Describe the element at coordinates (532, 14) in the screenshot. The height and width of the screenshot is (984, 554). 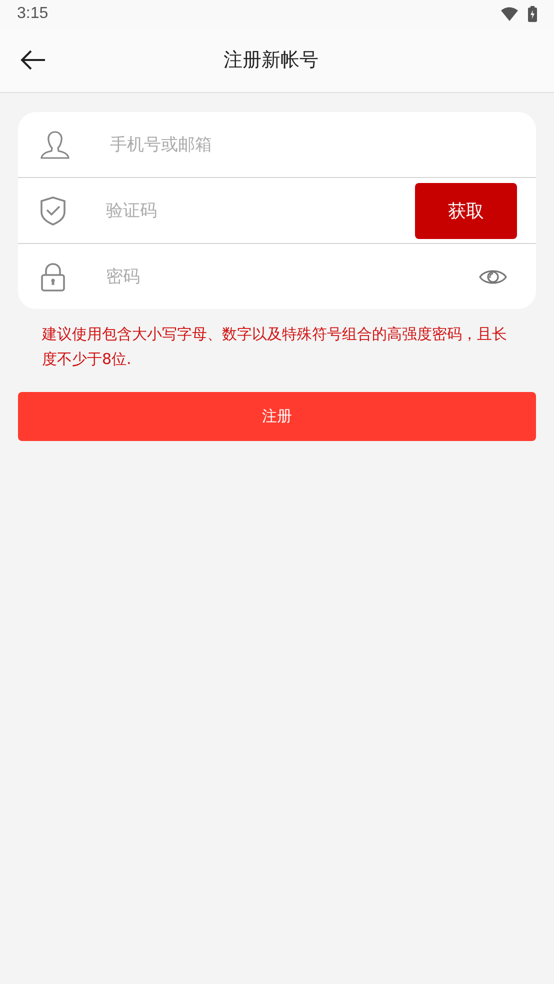
I see `battery-icon` at that location.